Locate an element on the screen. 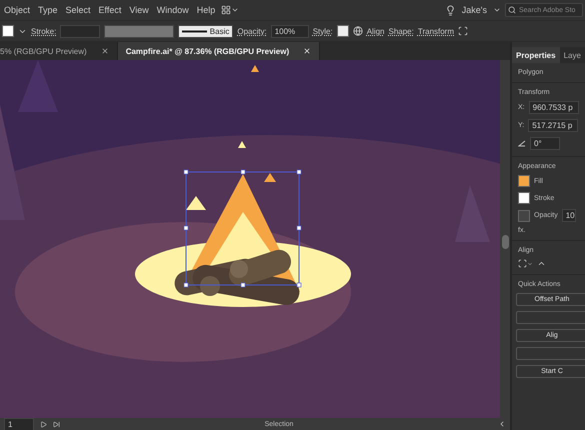 This screenshot has width=585, height=430. stroke-weight-field is located at coordinates (80, 31).